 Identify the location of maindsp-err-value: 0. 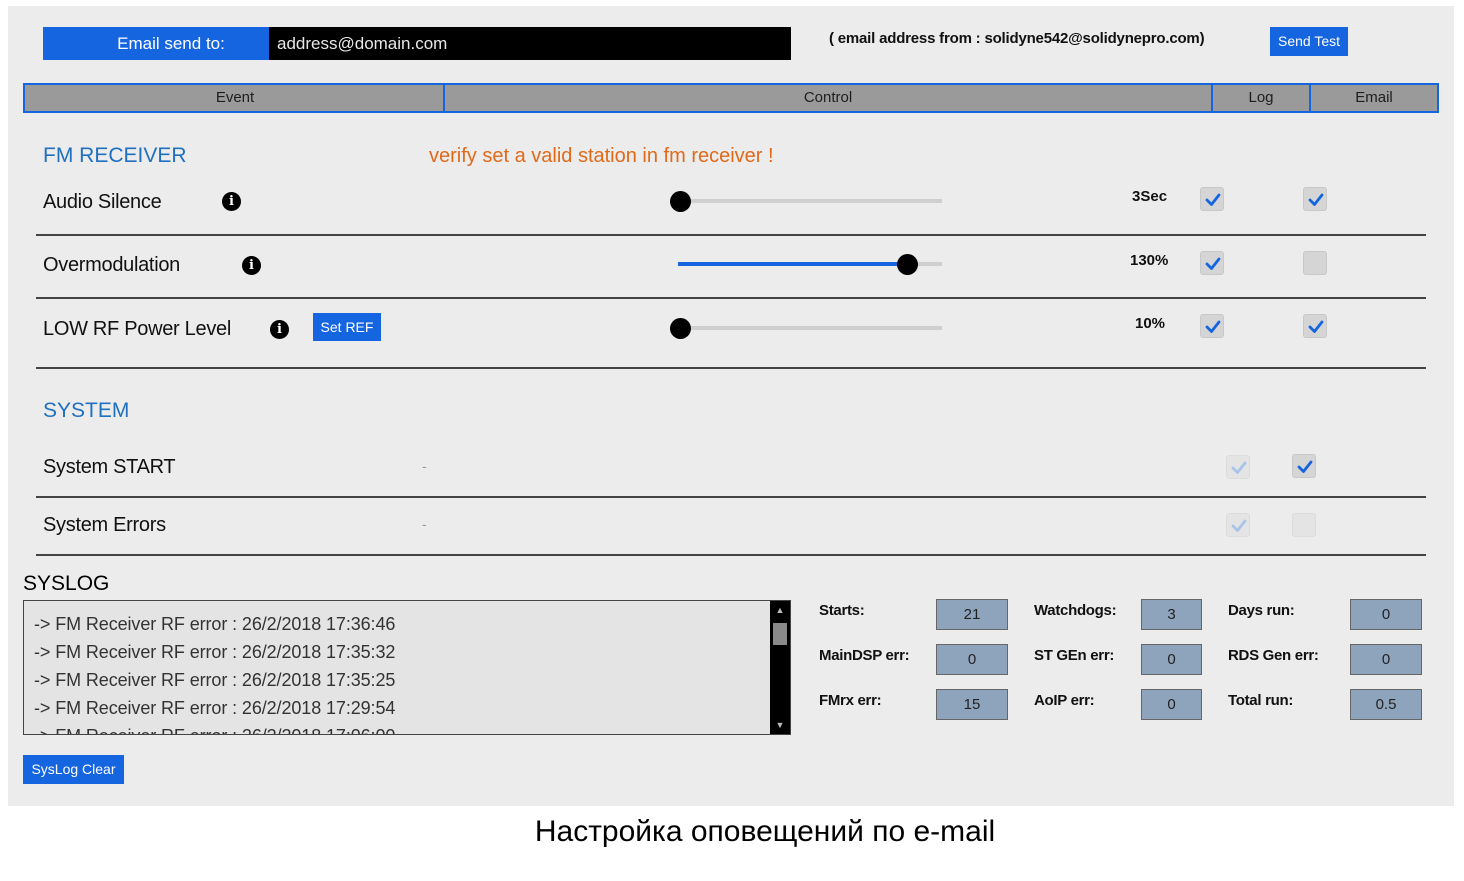
(972, 659).